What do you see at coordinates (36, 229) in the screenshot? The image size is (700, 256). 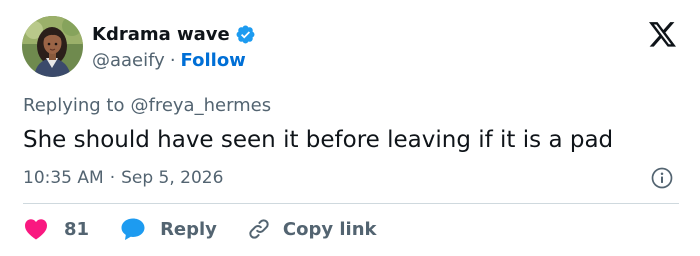 I see `heart-icon` at bounding box center [36, 229].